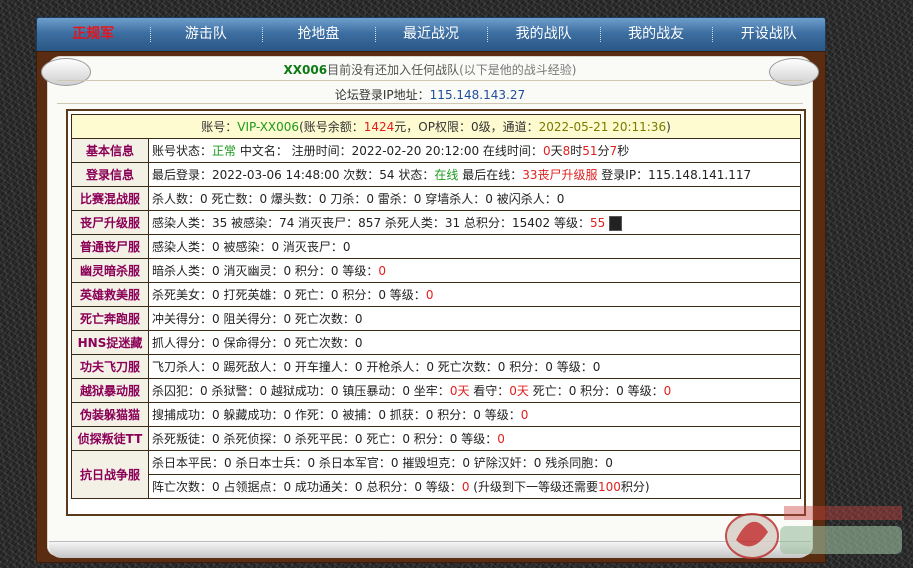 This screenshot has width=913, height=568. Describe the element at coordinates (307, 487) in the screenshot. I see `stat-text: 阵亡次数：0 占领据点：0 成功通关：0 总积分：0 等级：` at that location.